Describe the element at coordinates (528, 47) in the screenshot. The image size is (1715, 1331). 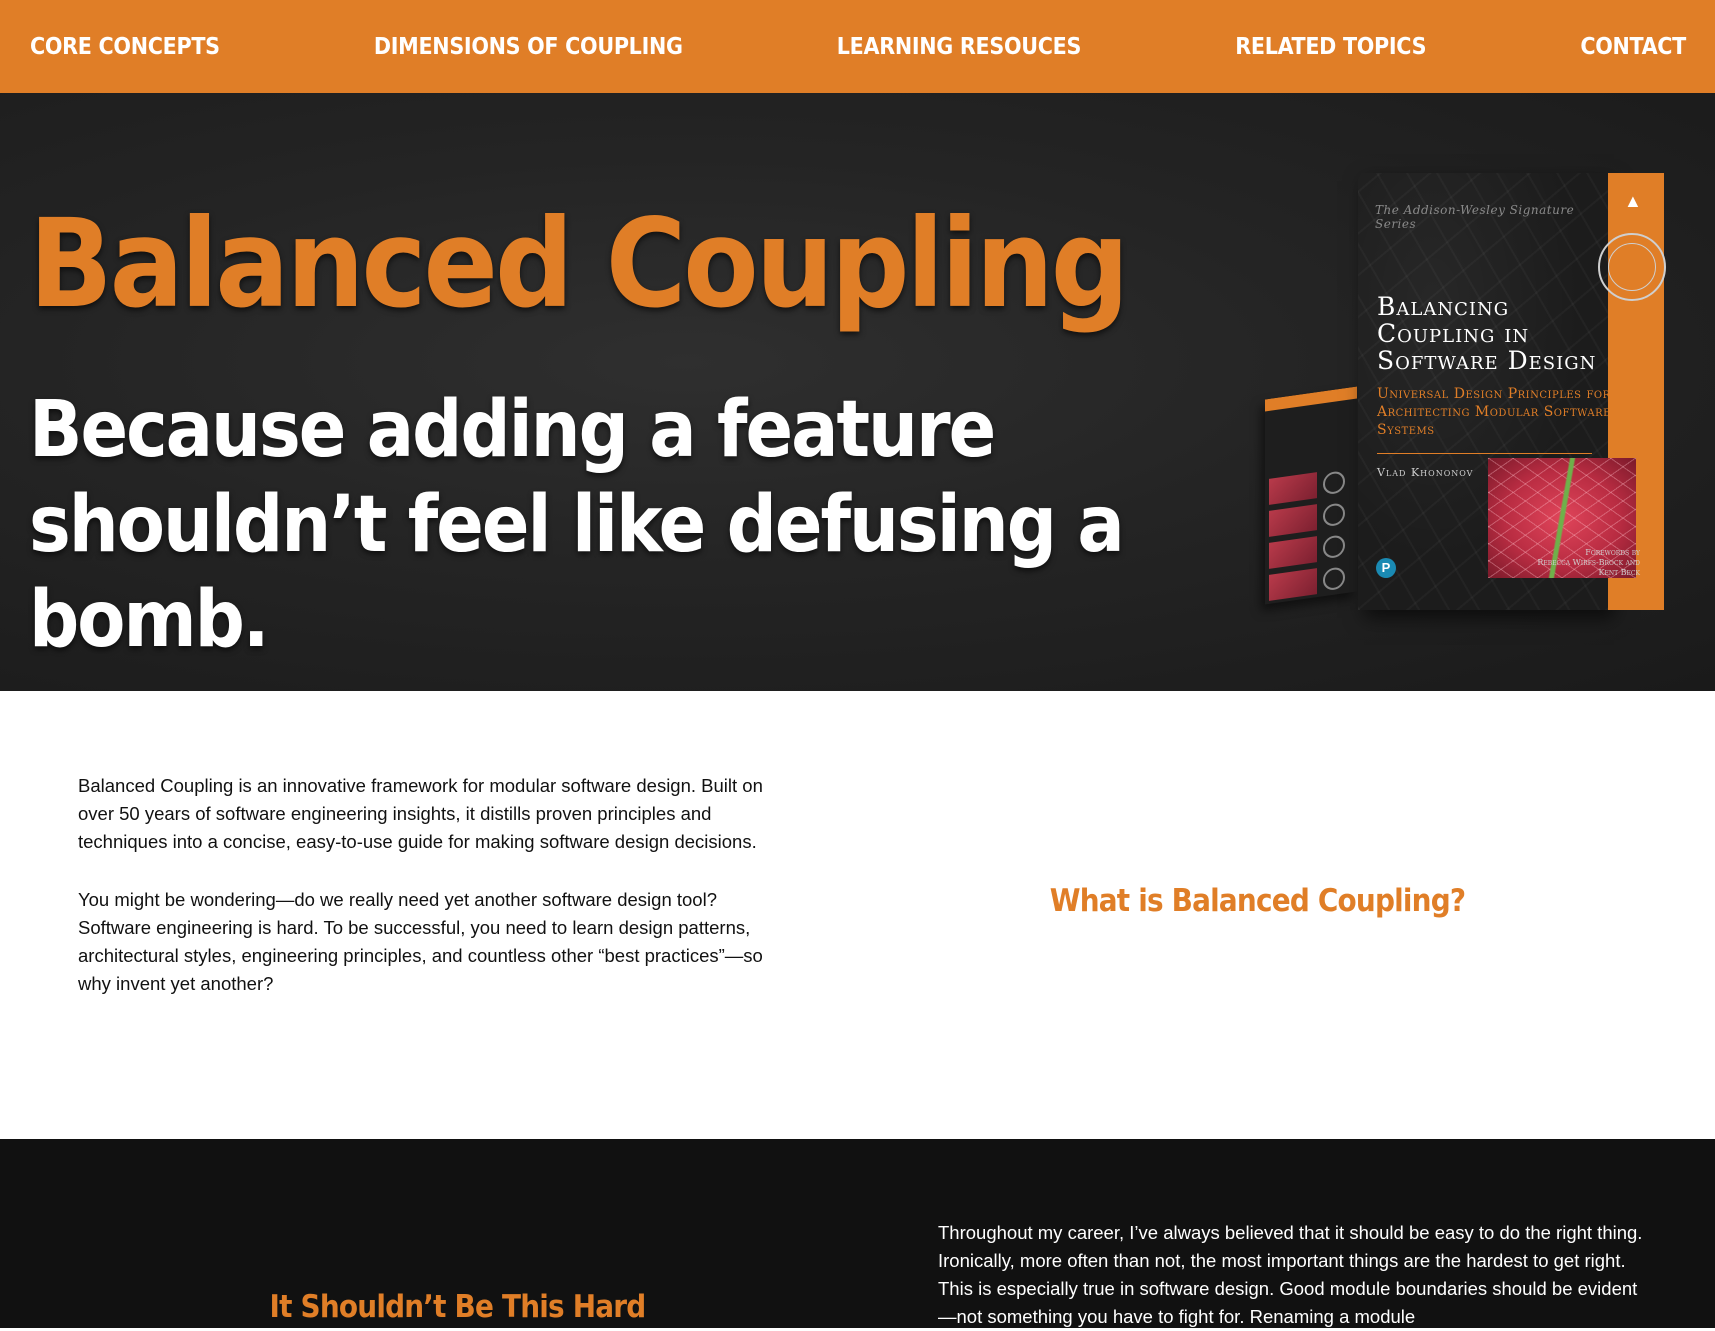
I see `nav-dimensions-of-coupling: DIMENSIONS OF COUPLING` at that location.